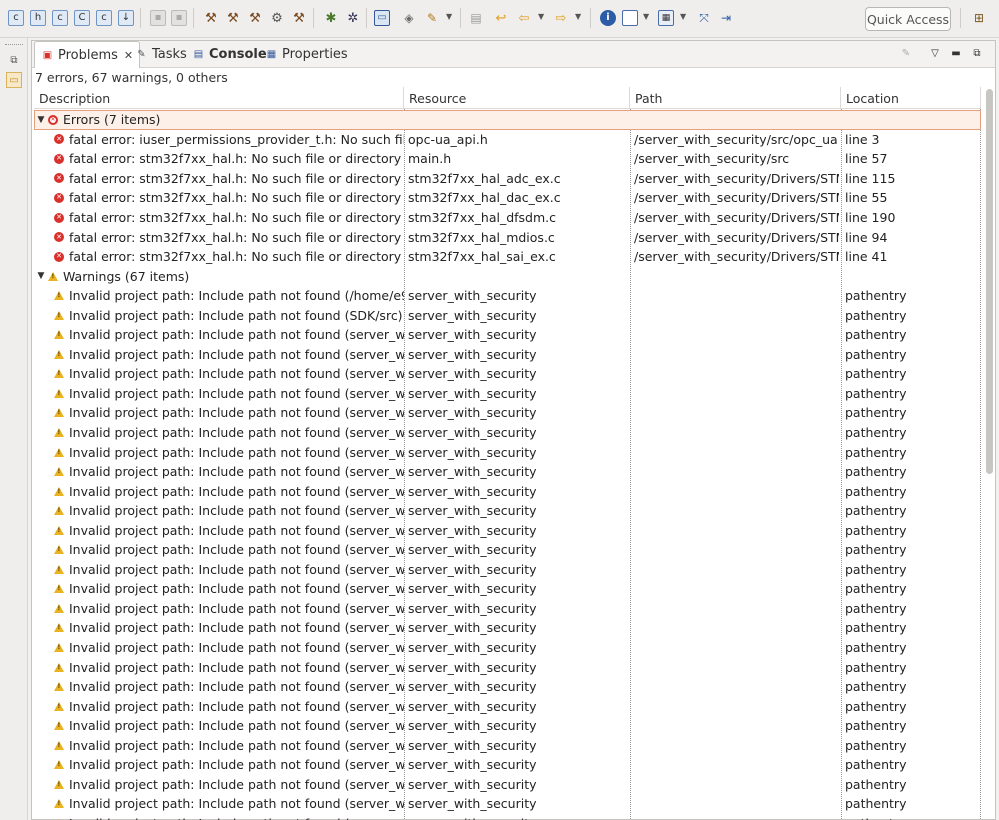  I want to click on save-icon: ▪, so click(158, 18).